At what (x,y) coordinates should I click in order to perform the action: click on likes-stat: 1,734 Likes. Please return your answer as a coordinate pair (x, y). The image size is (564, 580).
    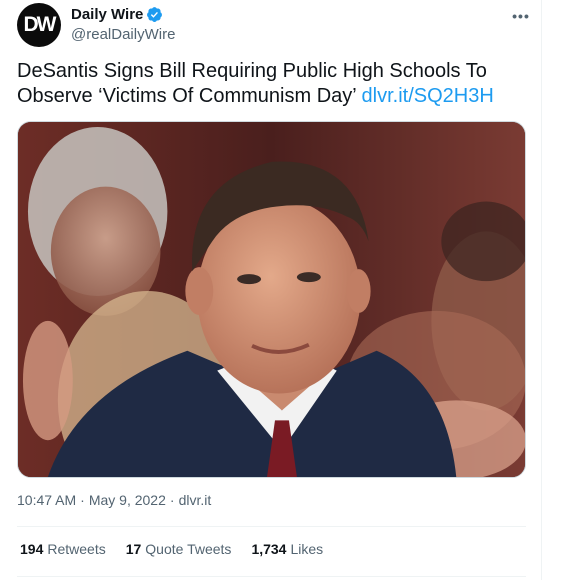
    Looking at the image, I should click on (287, 549).